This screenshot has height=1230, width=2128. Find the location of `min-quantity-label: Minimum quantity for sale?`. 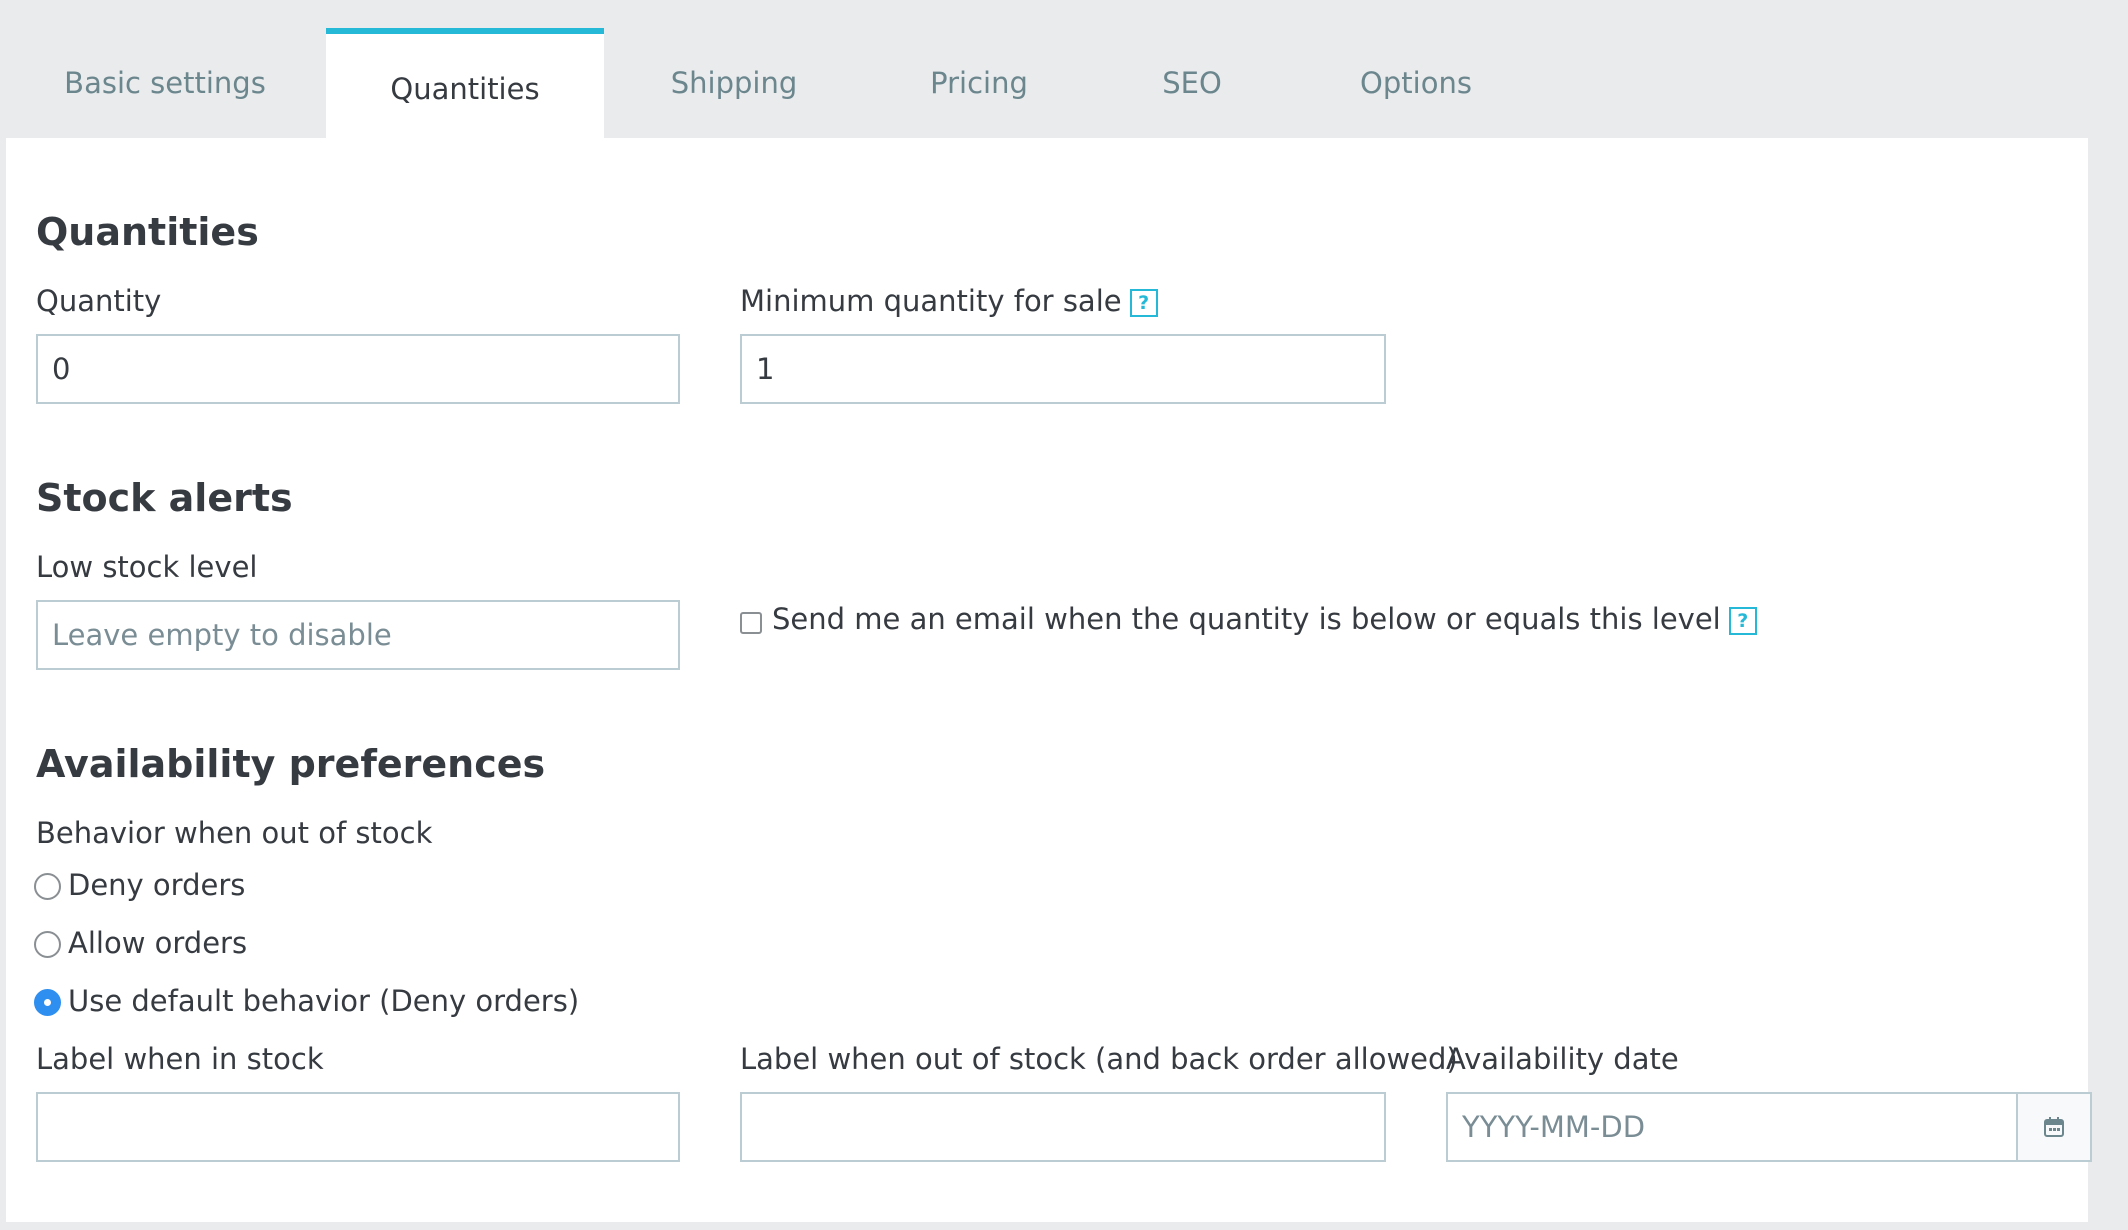

min-quantity-label: Minimum quantity for sale? is located at coordinates (949, 301).